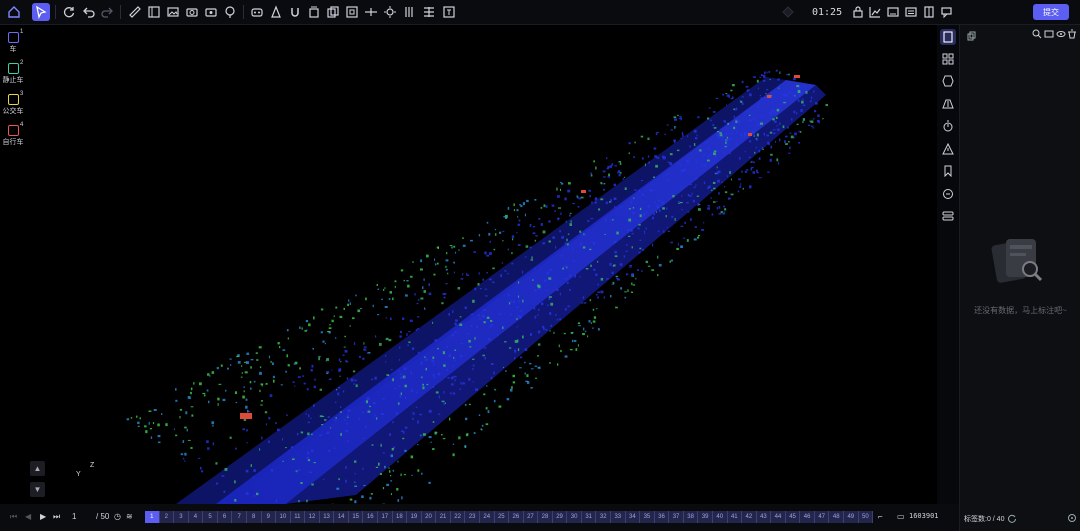 Image resolution: width=1080 pixels, height=531 pixels. I want to click on frame-cell: 19, so click(414, 517).